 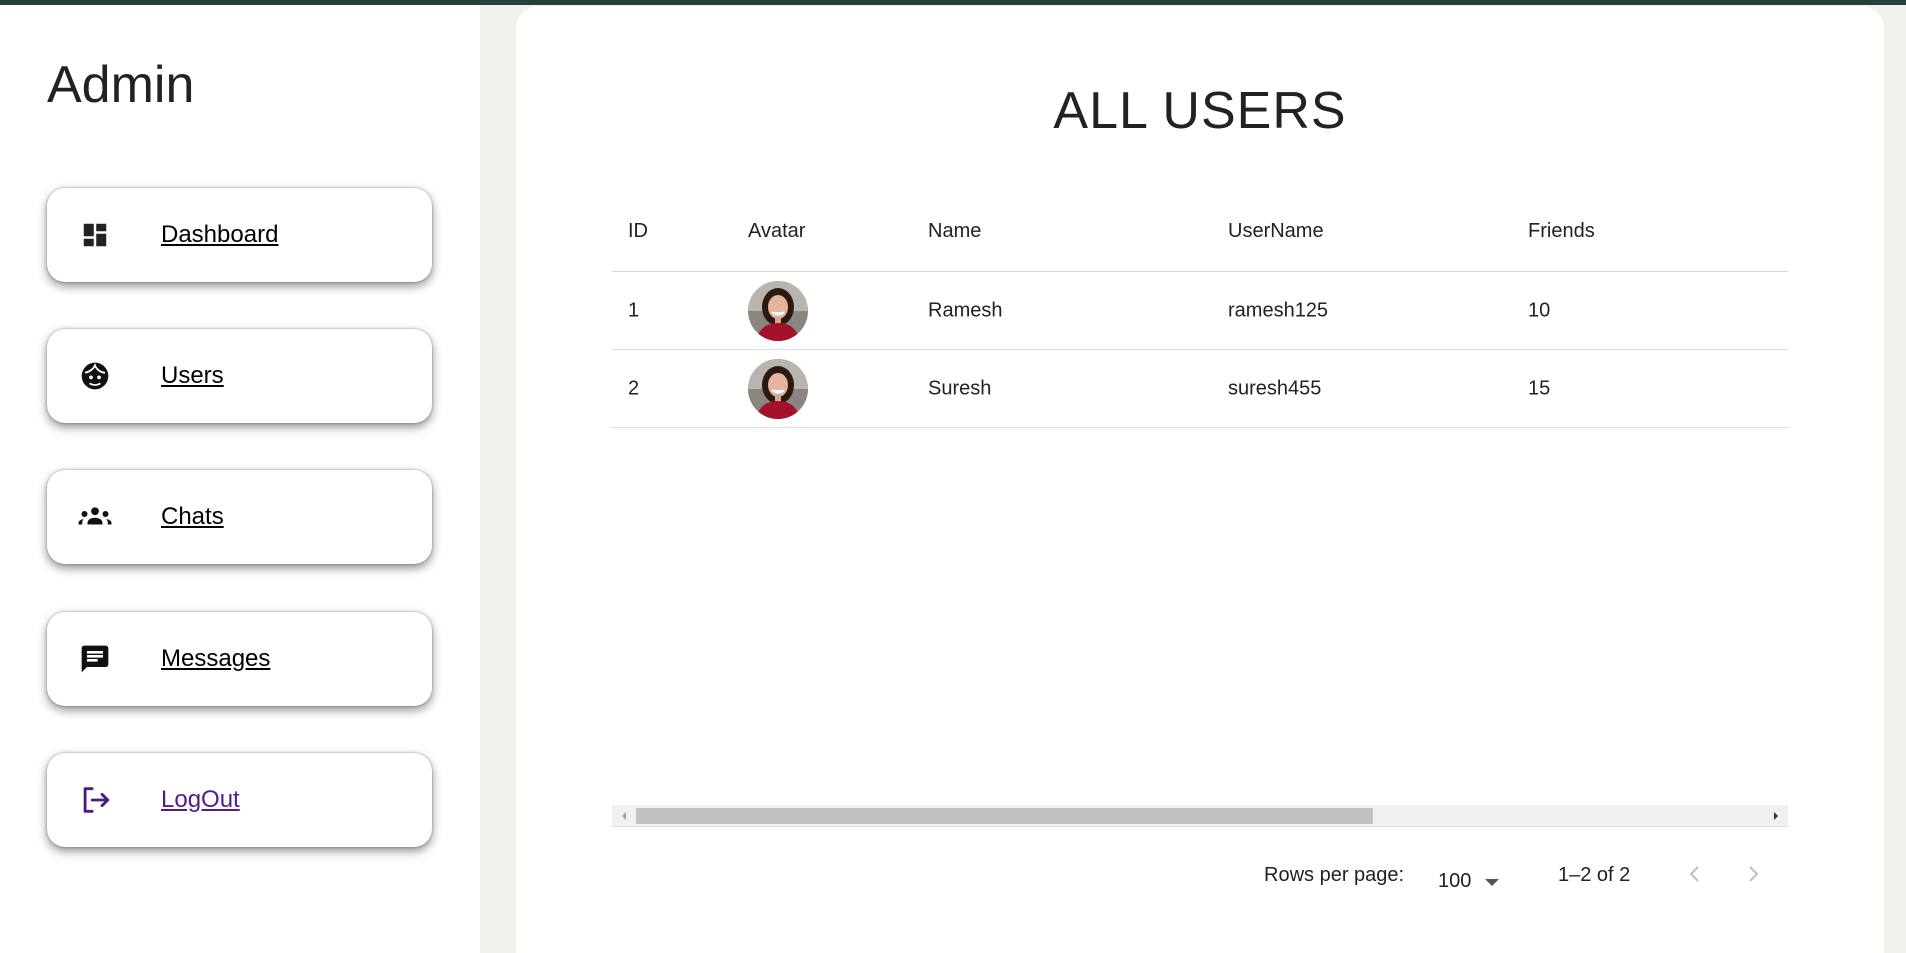 I want to click on chevron-left-icon, so click(x=1694, y=874).